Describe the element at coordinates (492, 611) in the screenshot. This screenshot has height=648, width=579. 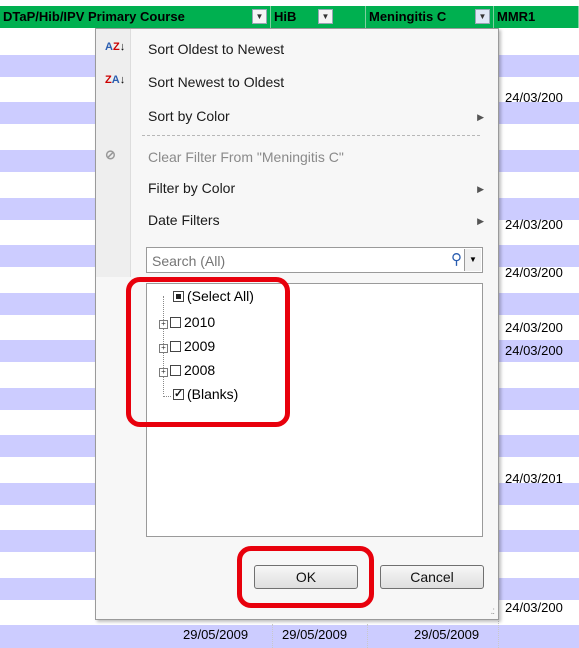
I see `resize-grip-icon: .:` at that location.